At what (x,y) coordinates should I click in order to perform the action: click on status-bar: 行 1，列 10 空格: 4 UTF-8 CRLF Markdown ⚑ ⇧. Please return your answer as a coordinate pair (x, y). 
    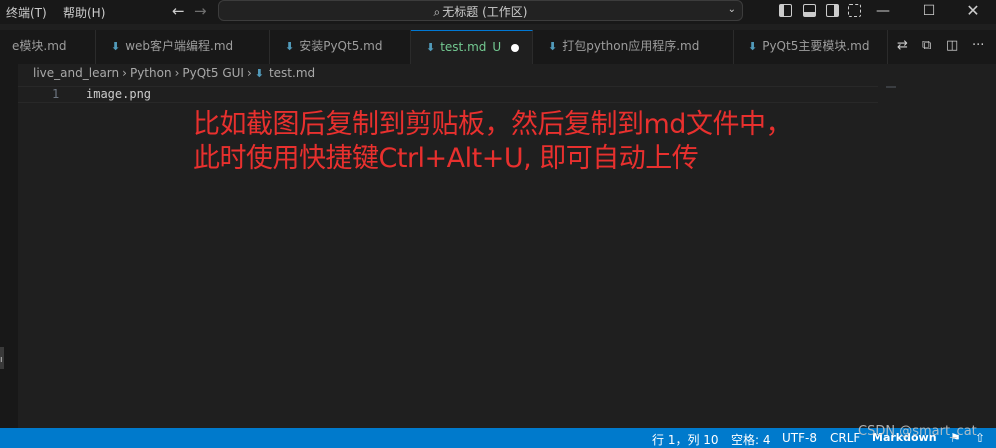
    Looking at the image, I should click on (498, 438).